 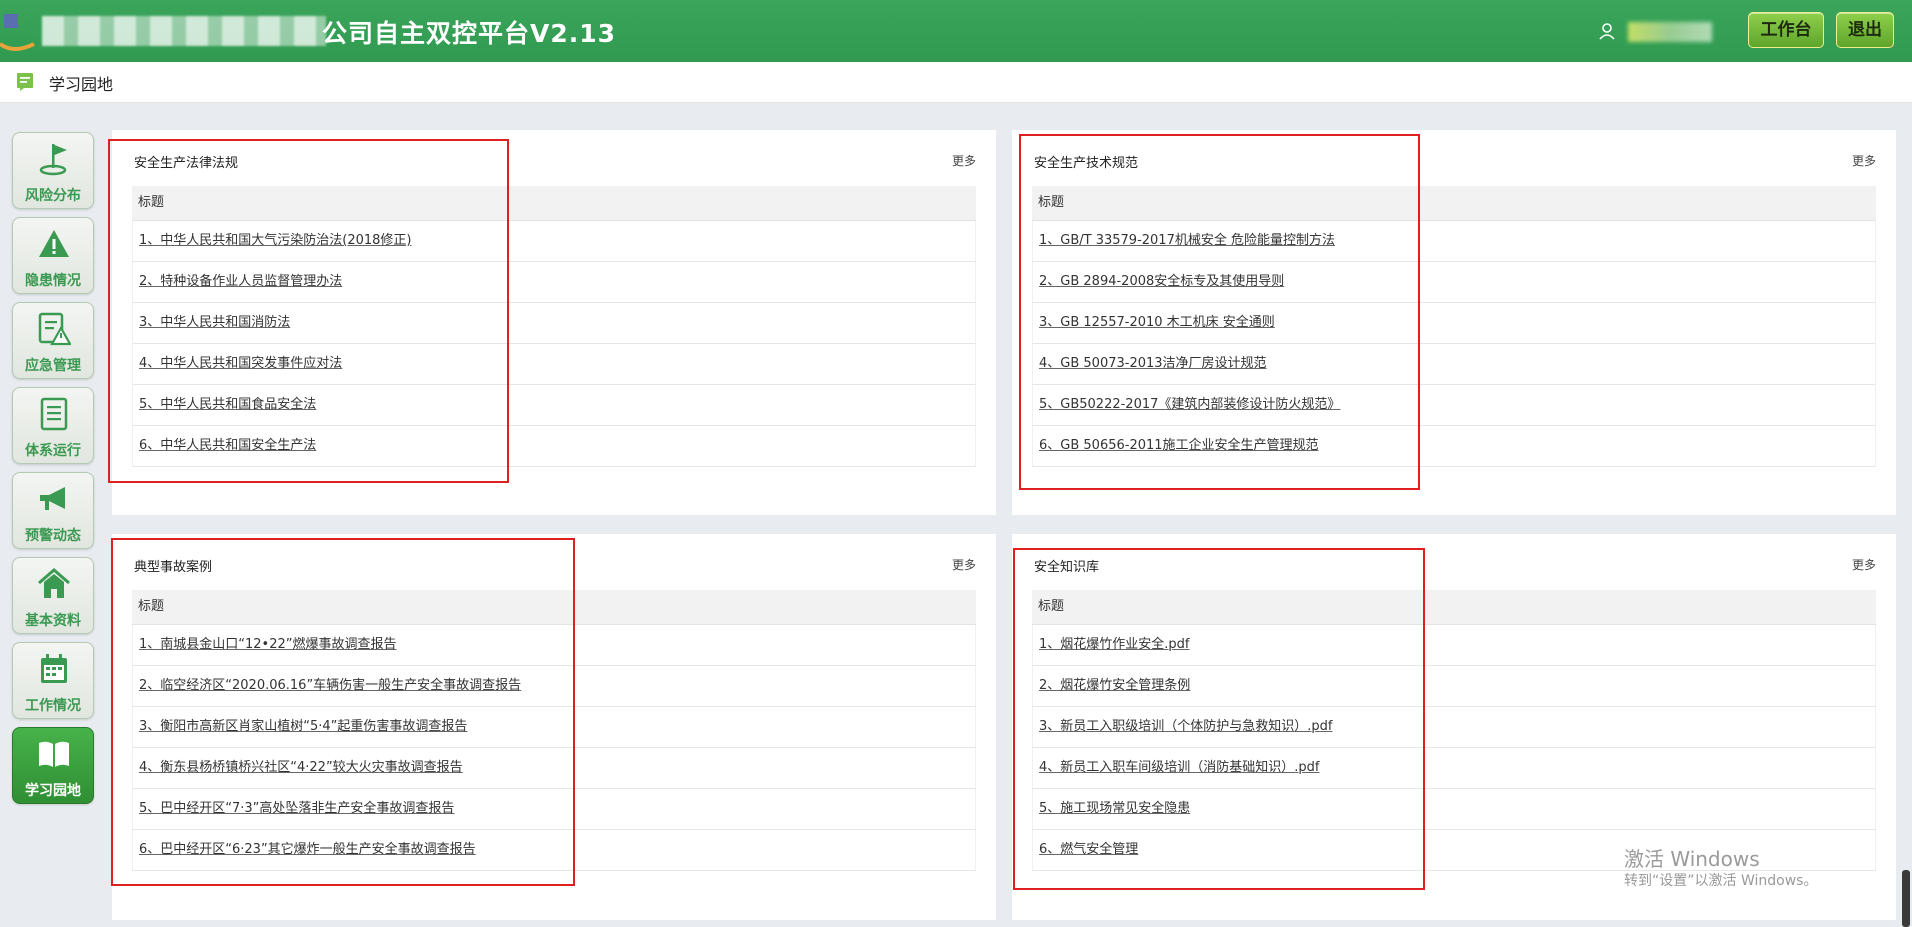 What do you see at coordinates (1692, 859) in the screenshot?
I see `activation-watermark-title: 激活 Windows` at bounding box center [1692, 859].